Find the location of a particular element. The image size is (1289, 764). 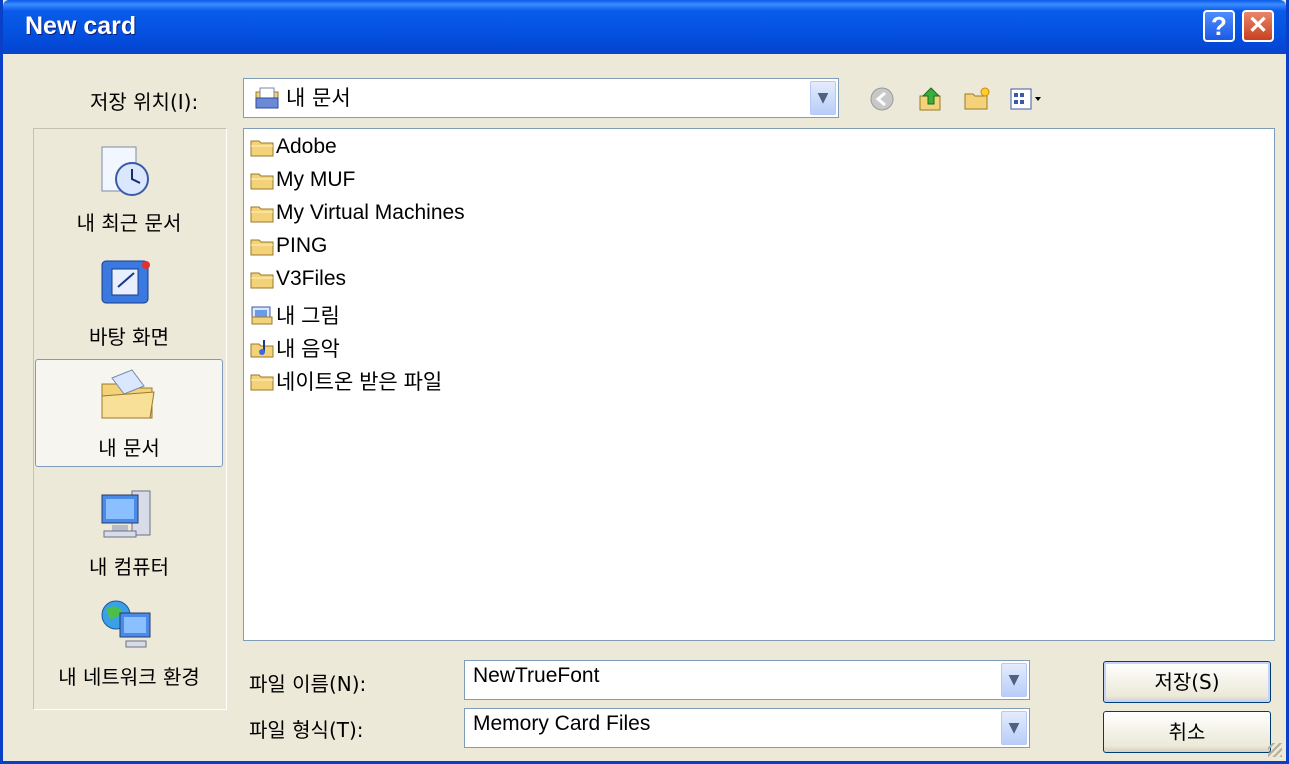

network-icon is located at coordinates (126, 624).